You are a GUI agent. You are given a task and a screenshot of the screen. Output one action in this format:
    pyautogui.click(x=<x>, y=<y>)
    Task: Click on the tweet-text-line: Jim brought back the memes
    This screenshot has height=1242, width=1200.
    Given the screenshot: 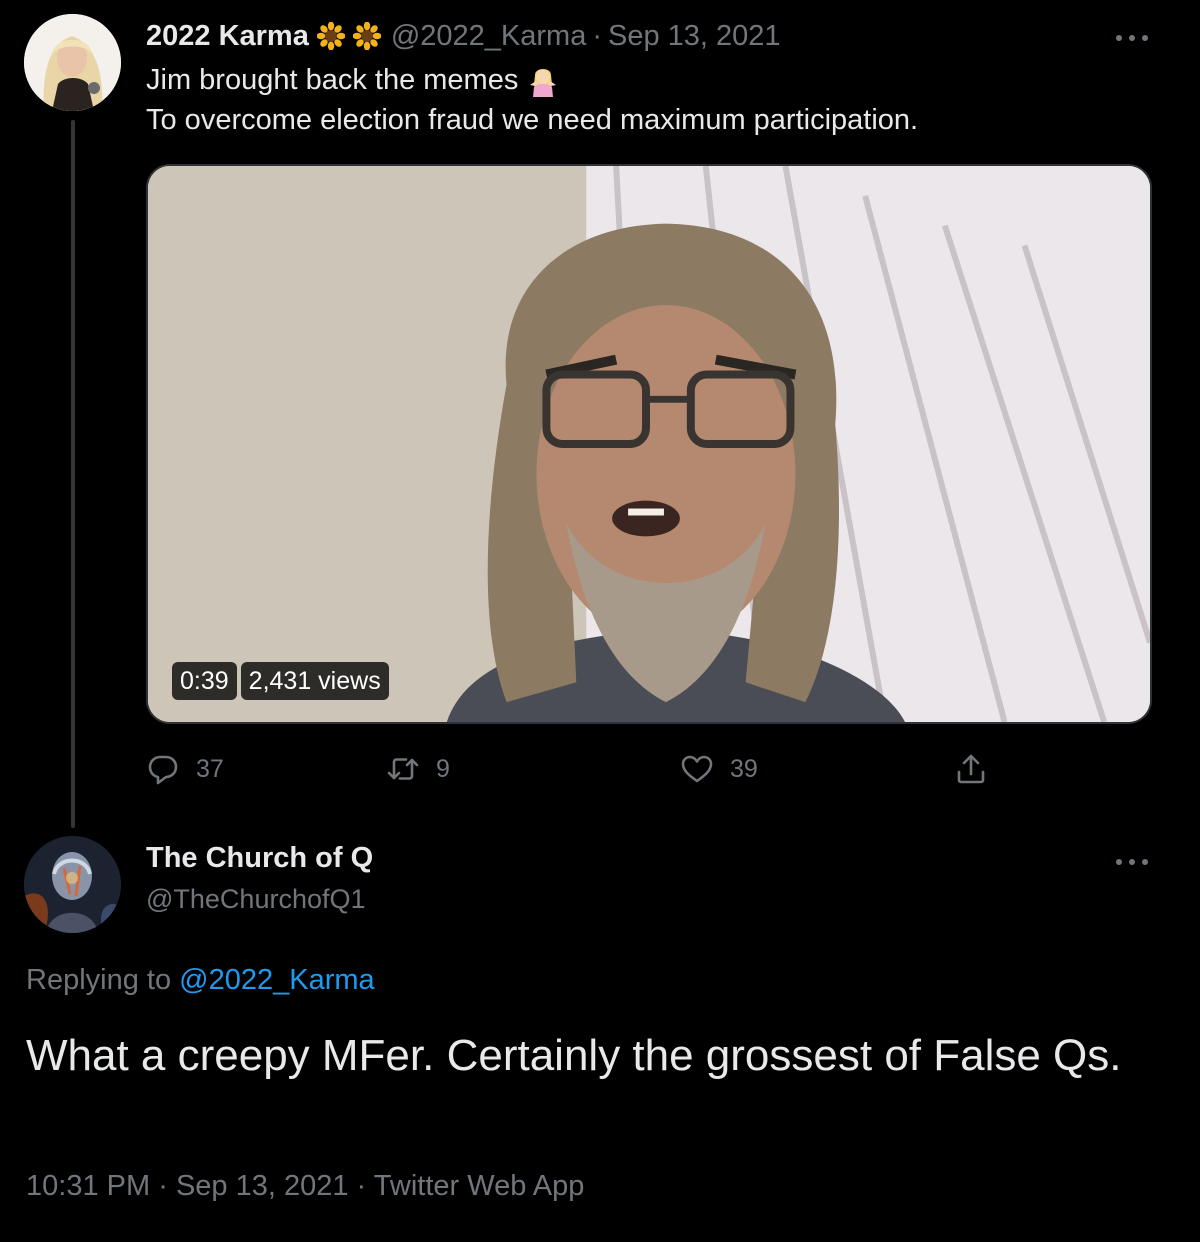 What is the action you would take?
    pyautogui.click(x=332, y=80)
    